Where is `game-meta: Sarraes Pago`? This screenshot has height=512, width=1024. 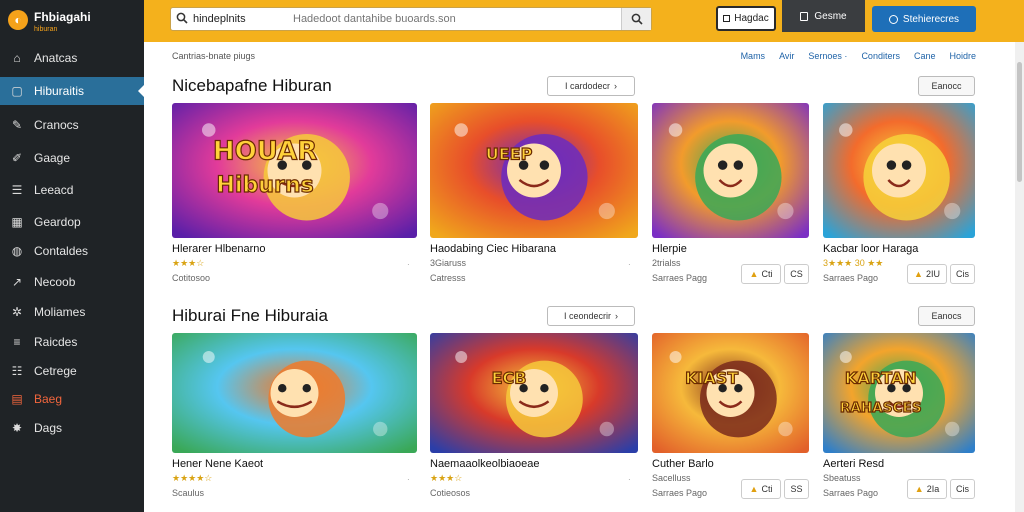
game-meta: Sarraes Pago is located at coordinates (851, 493).